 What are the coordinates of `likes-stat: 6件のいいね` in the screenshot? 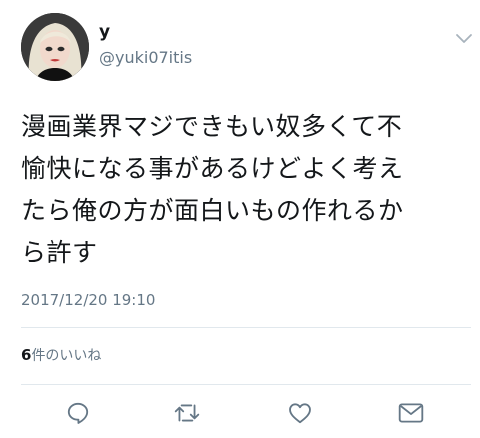 It's located at (61, 355).